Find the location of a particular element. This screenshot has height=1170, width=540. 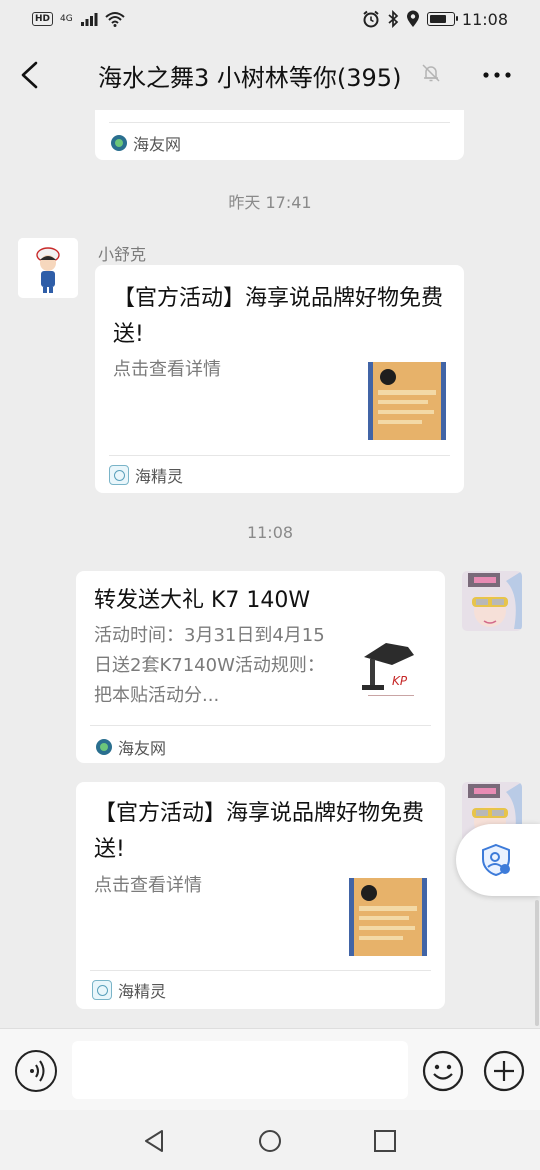

voice-icon is located at coordinates (37, 1071).